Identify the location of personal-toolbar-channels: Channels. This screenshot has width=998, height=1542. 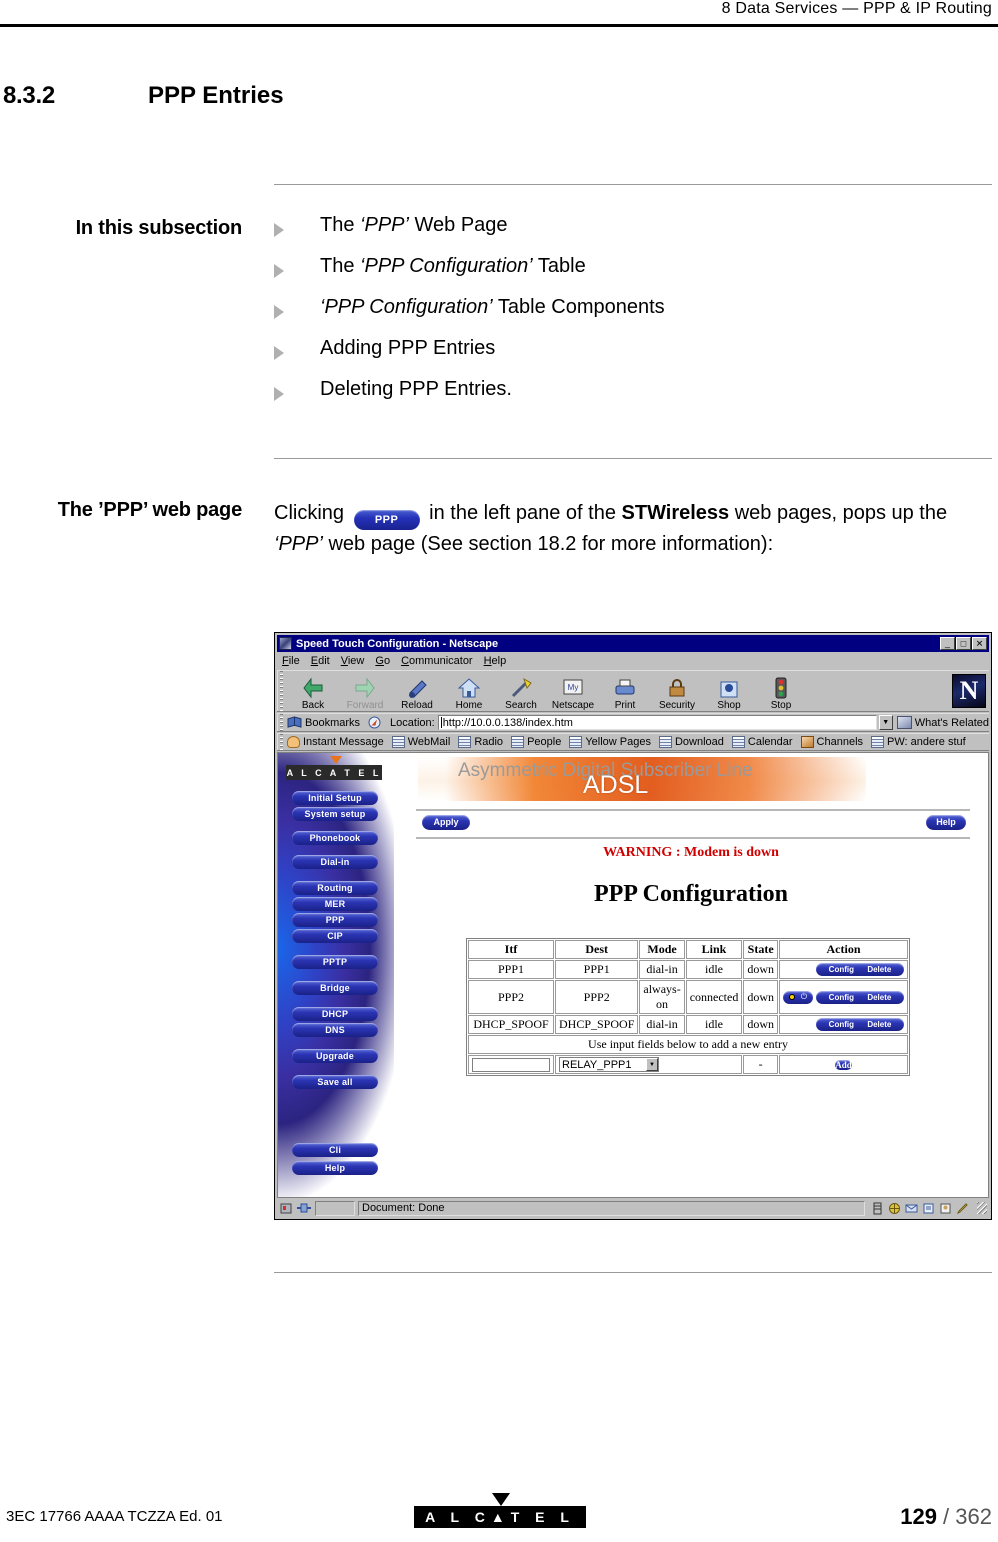
(832, 742).